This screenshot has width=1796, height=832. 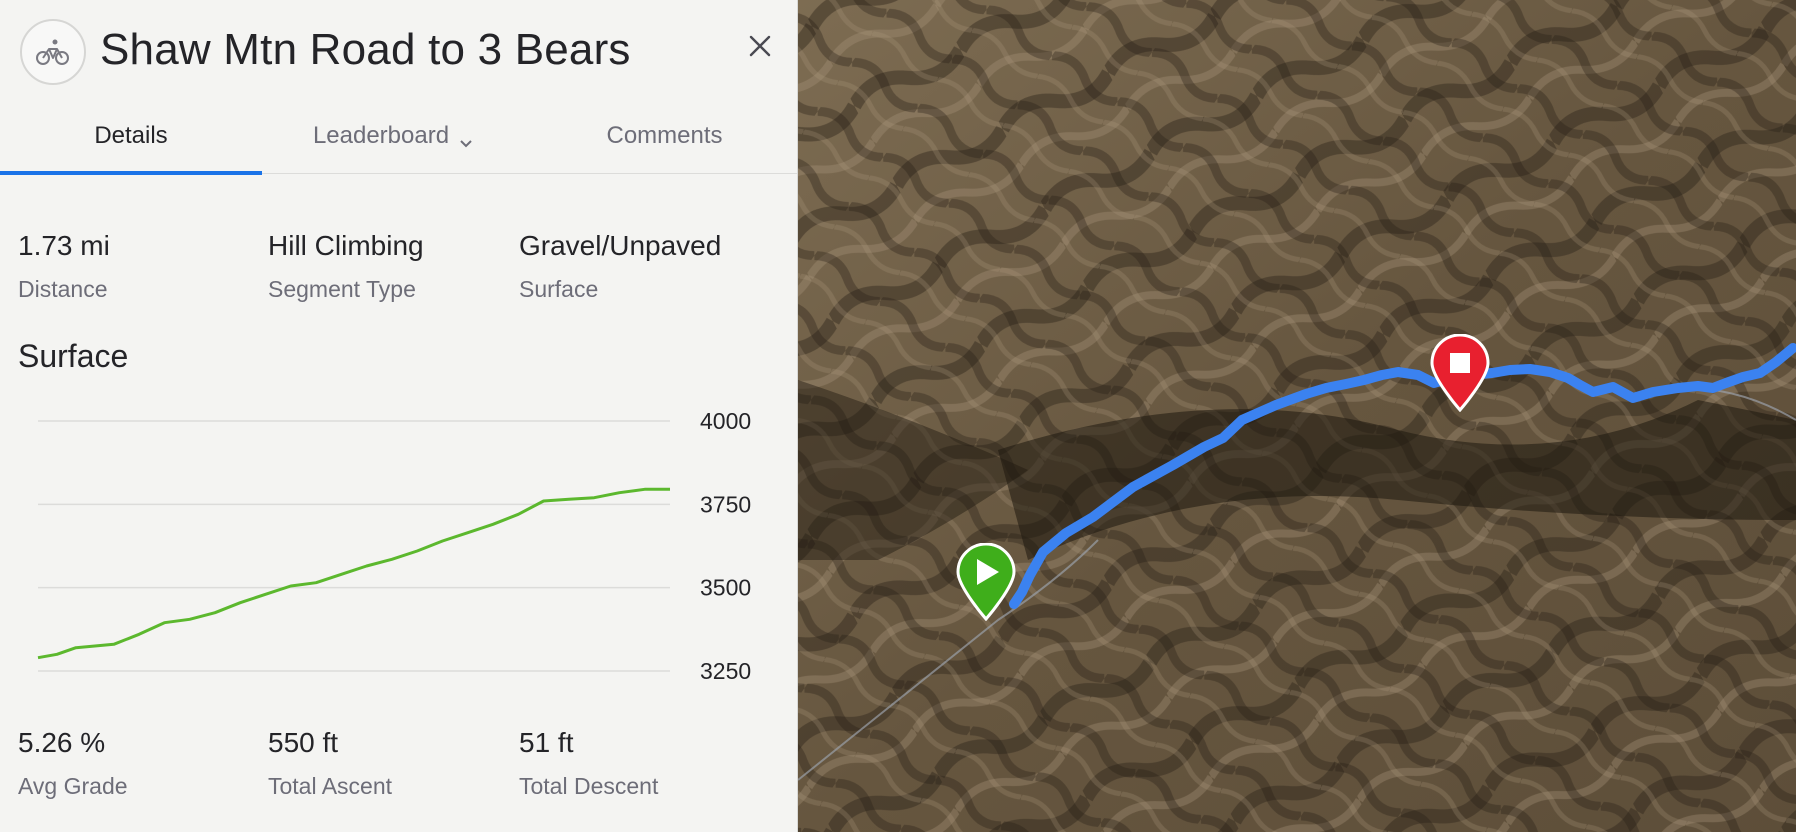 I want to click on stat-surface-value: Gravel/Unpaved, so click(x=620, y=245).